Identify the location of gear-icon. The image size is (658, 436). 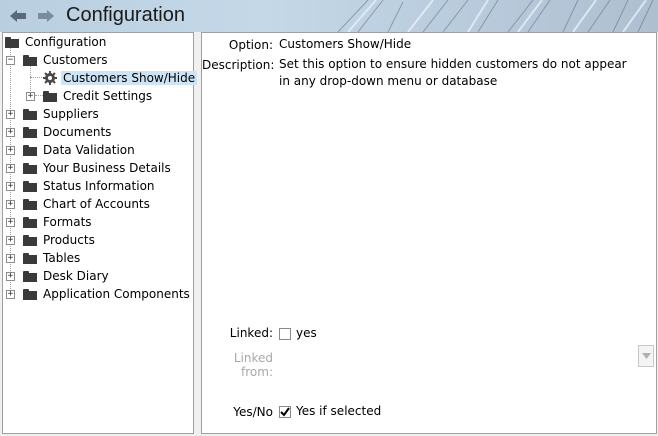
(50, 78).